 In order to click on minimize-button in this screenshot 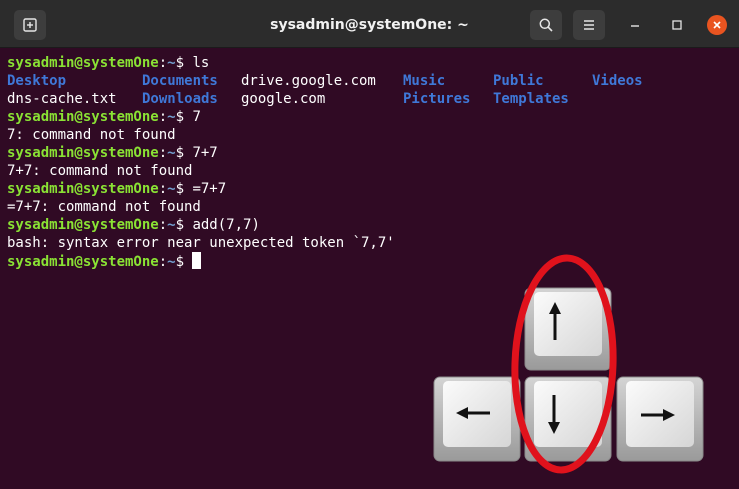, I will do `click(635, 25)`.